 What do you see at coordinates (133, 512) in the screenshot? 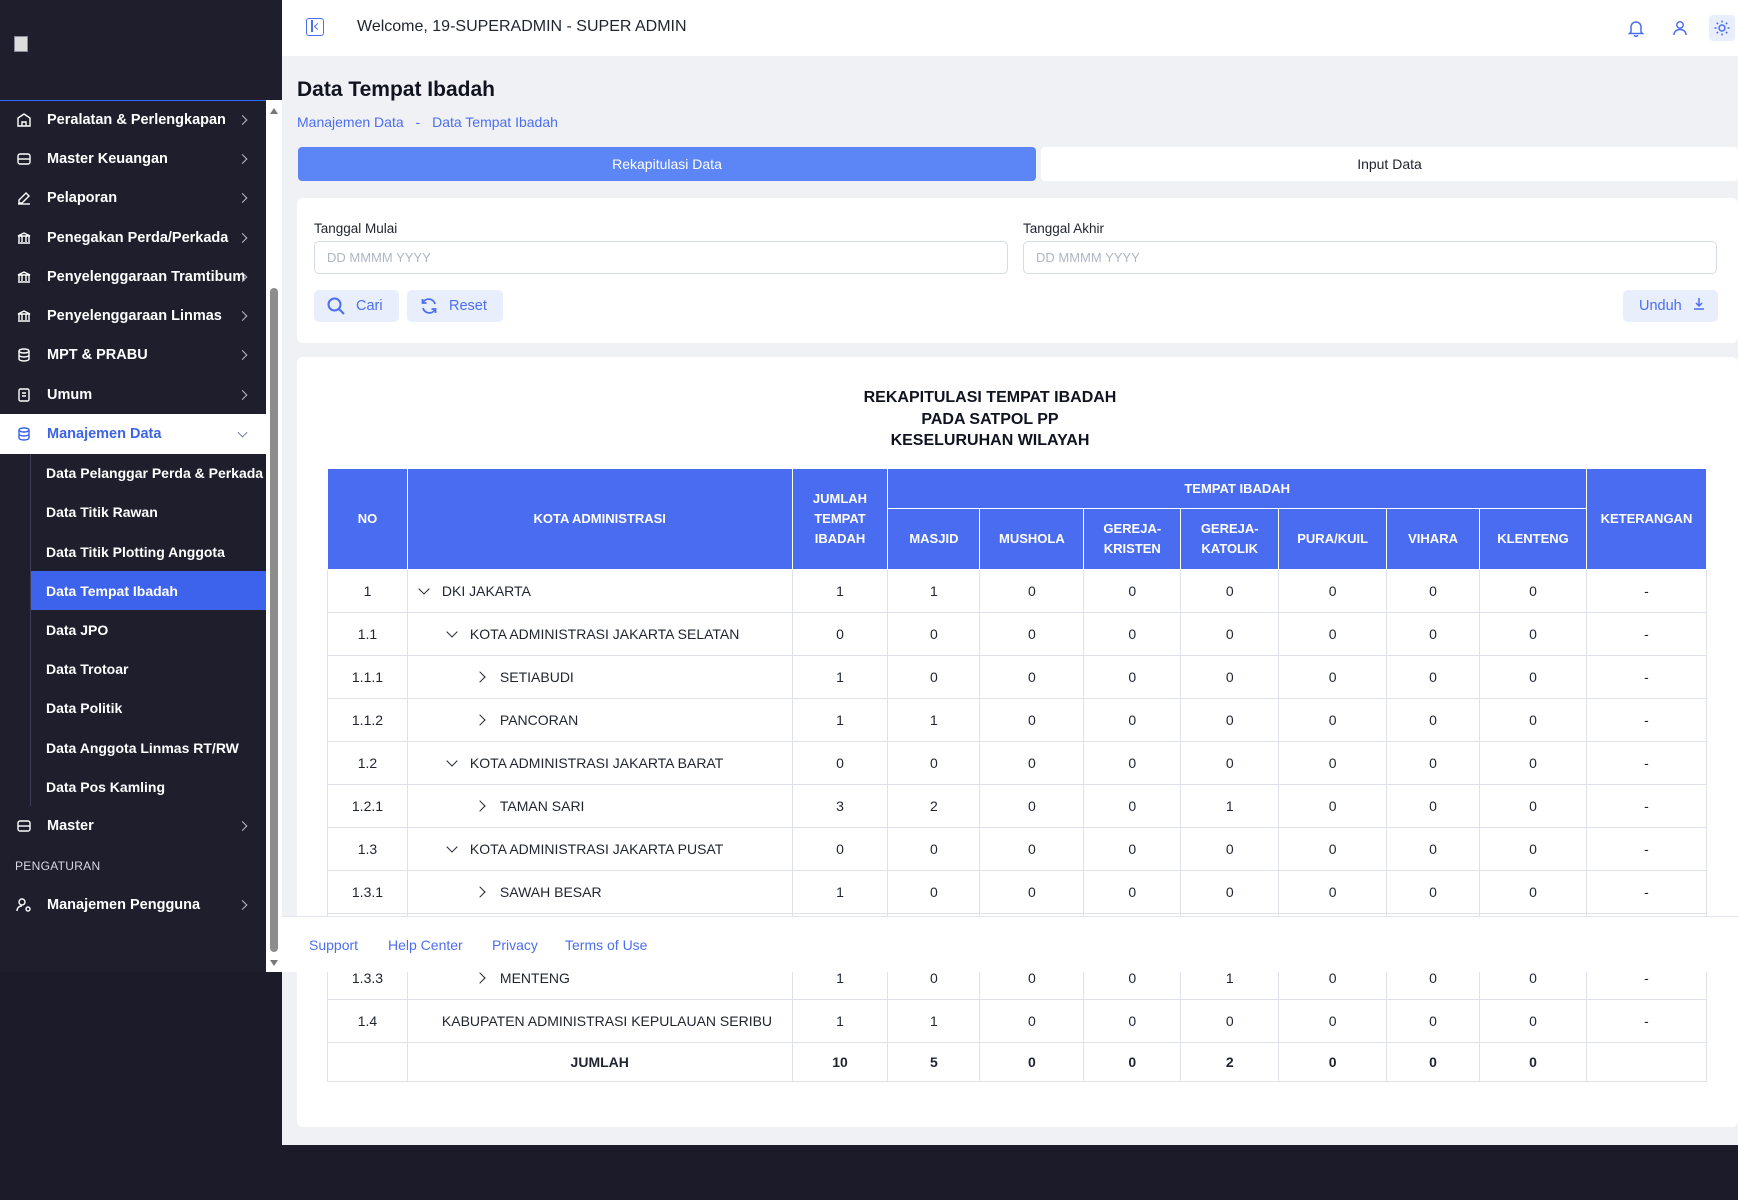
I see `submenu-item: Data Titik Rawan` at bounding box center [133, 512].